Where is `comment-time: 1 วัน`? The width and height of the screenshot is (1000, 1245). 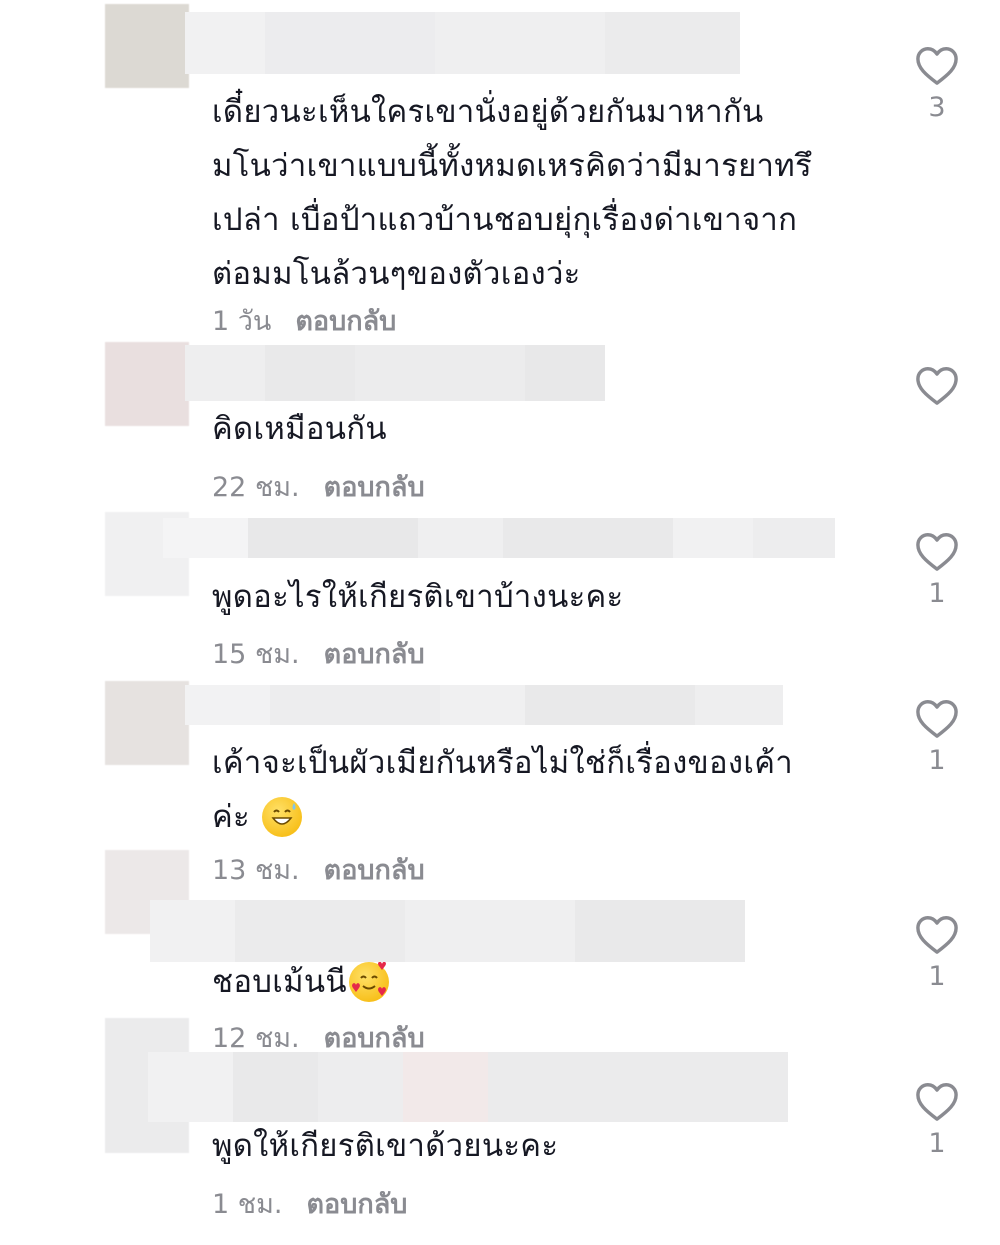 comment-time: 1 วัน is located at coordinates (242, 321).